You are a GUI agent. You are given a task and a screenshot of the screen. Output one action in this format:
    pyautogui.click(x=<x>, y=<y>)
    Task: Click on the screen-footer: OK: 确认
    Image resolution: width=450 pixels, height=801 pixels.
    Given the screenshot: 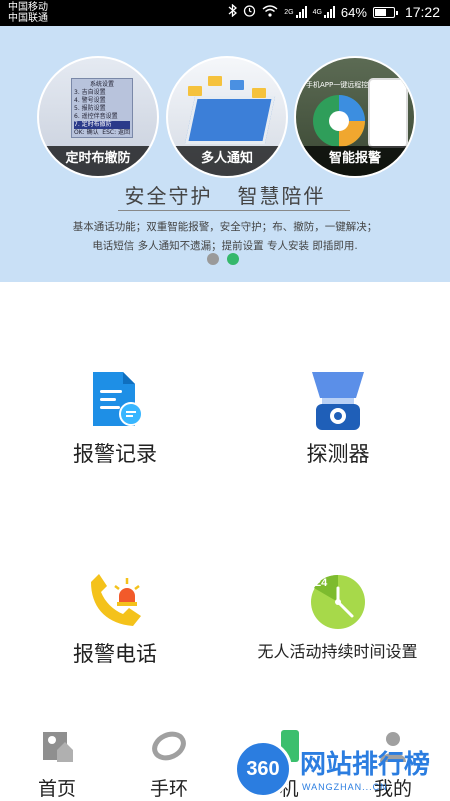 What is the action you would take?
    pyautogui.click(x=86, y=132)
    